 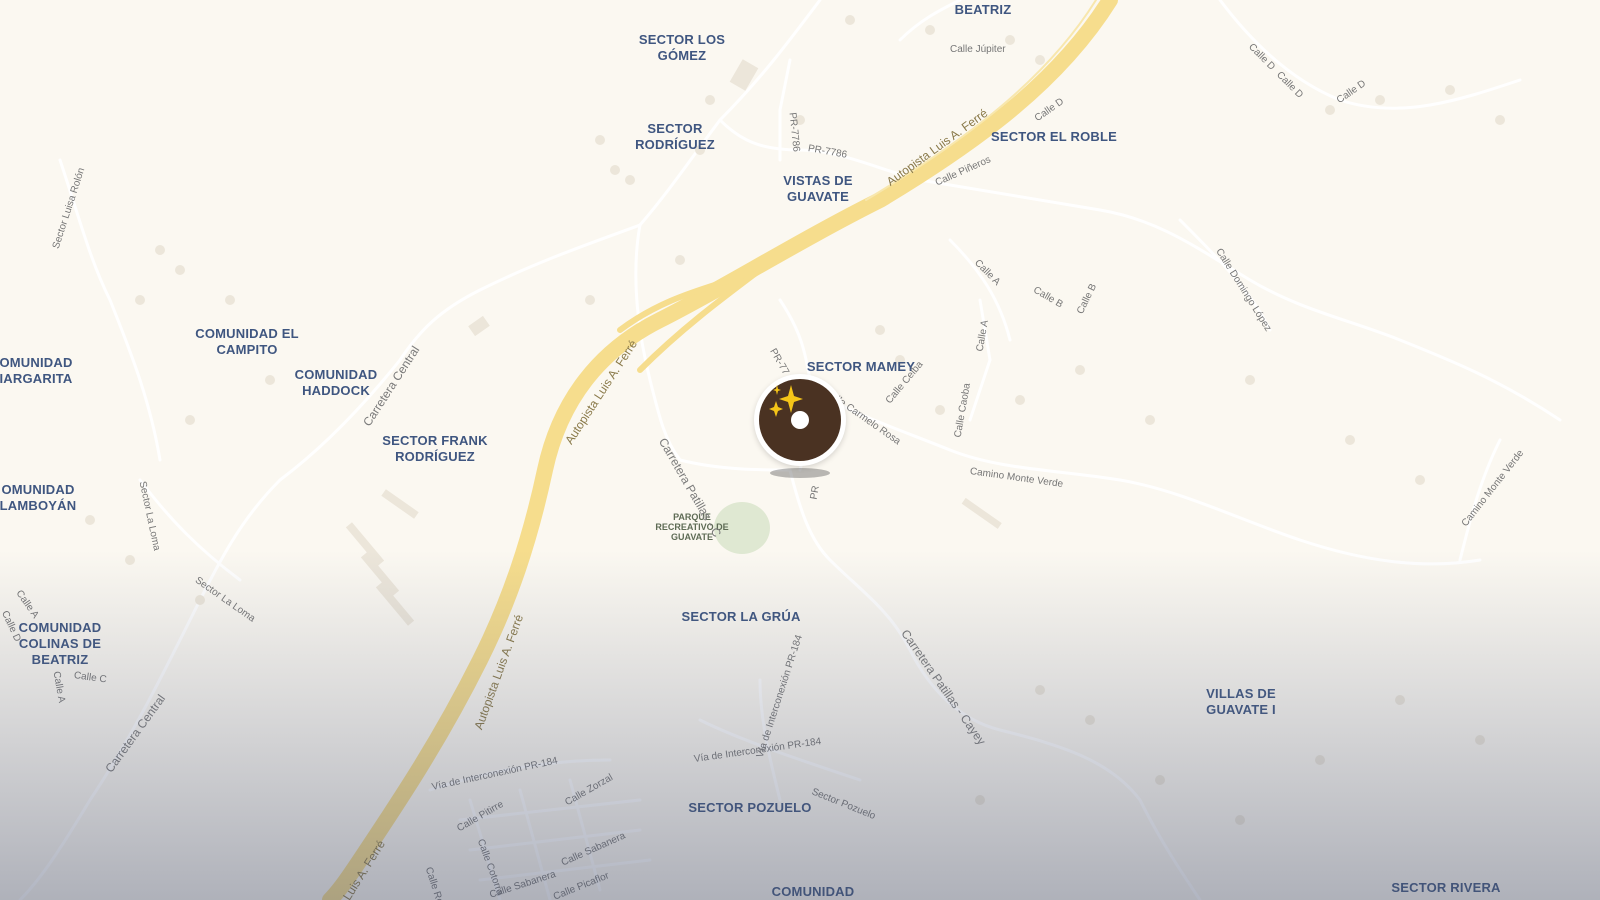 I want to click on marker-center-dot, so click(x=800, y=420).